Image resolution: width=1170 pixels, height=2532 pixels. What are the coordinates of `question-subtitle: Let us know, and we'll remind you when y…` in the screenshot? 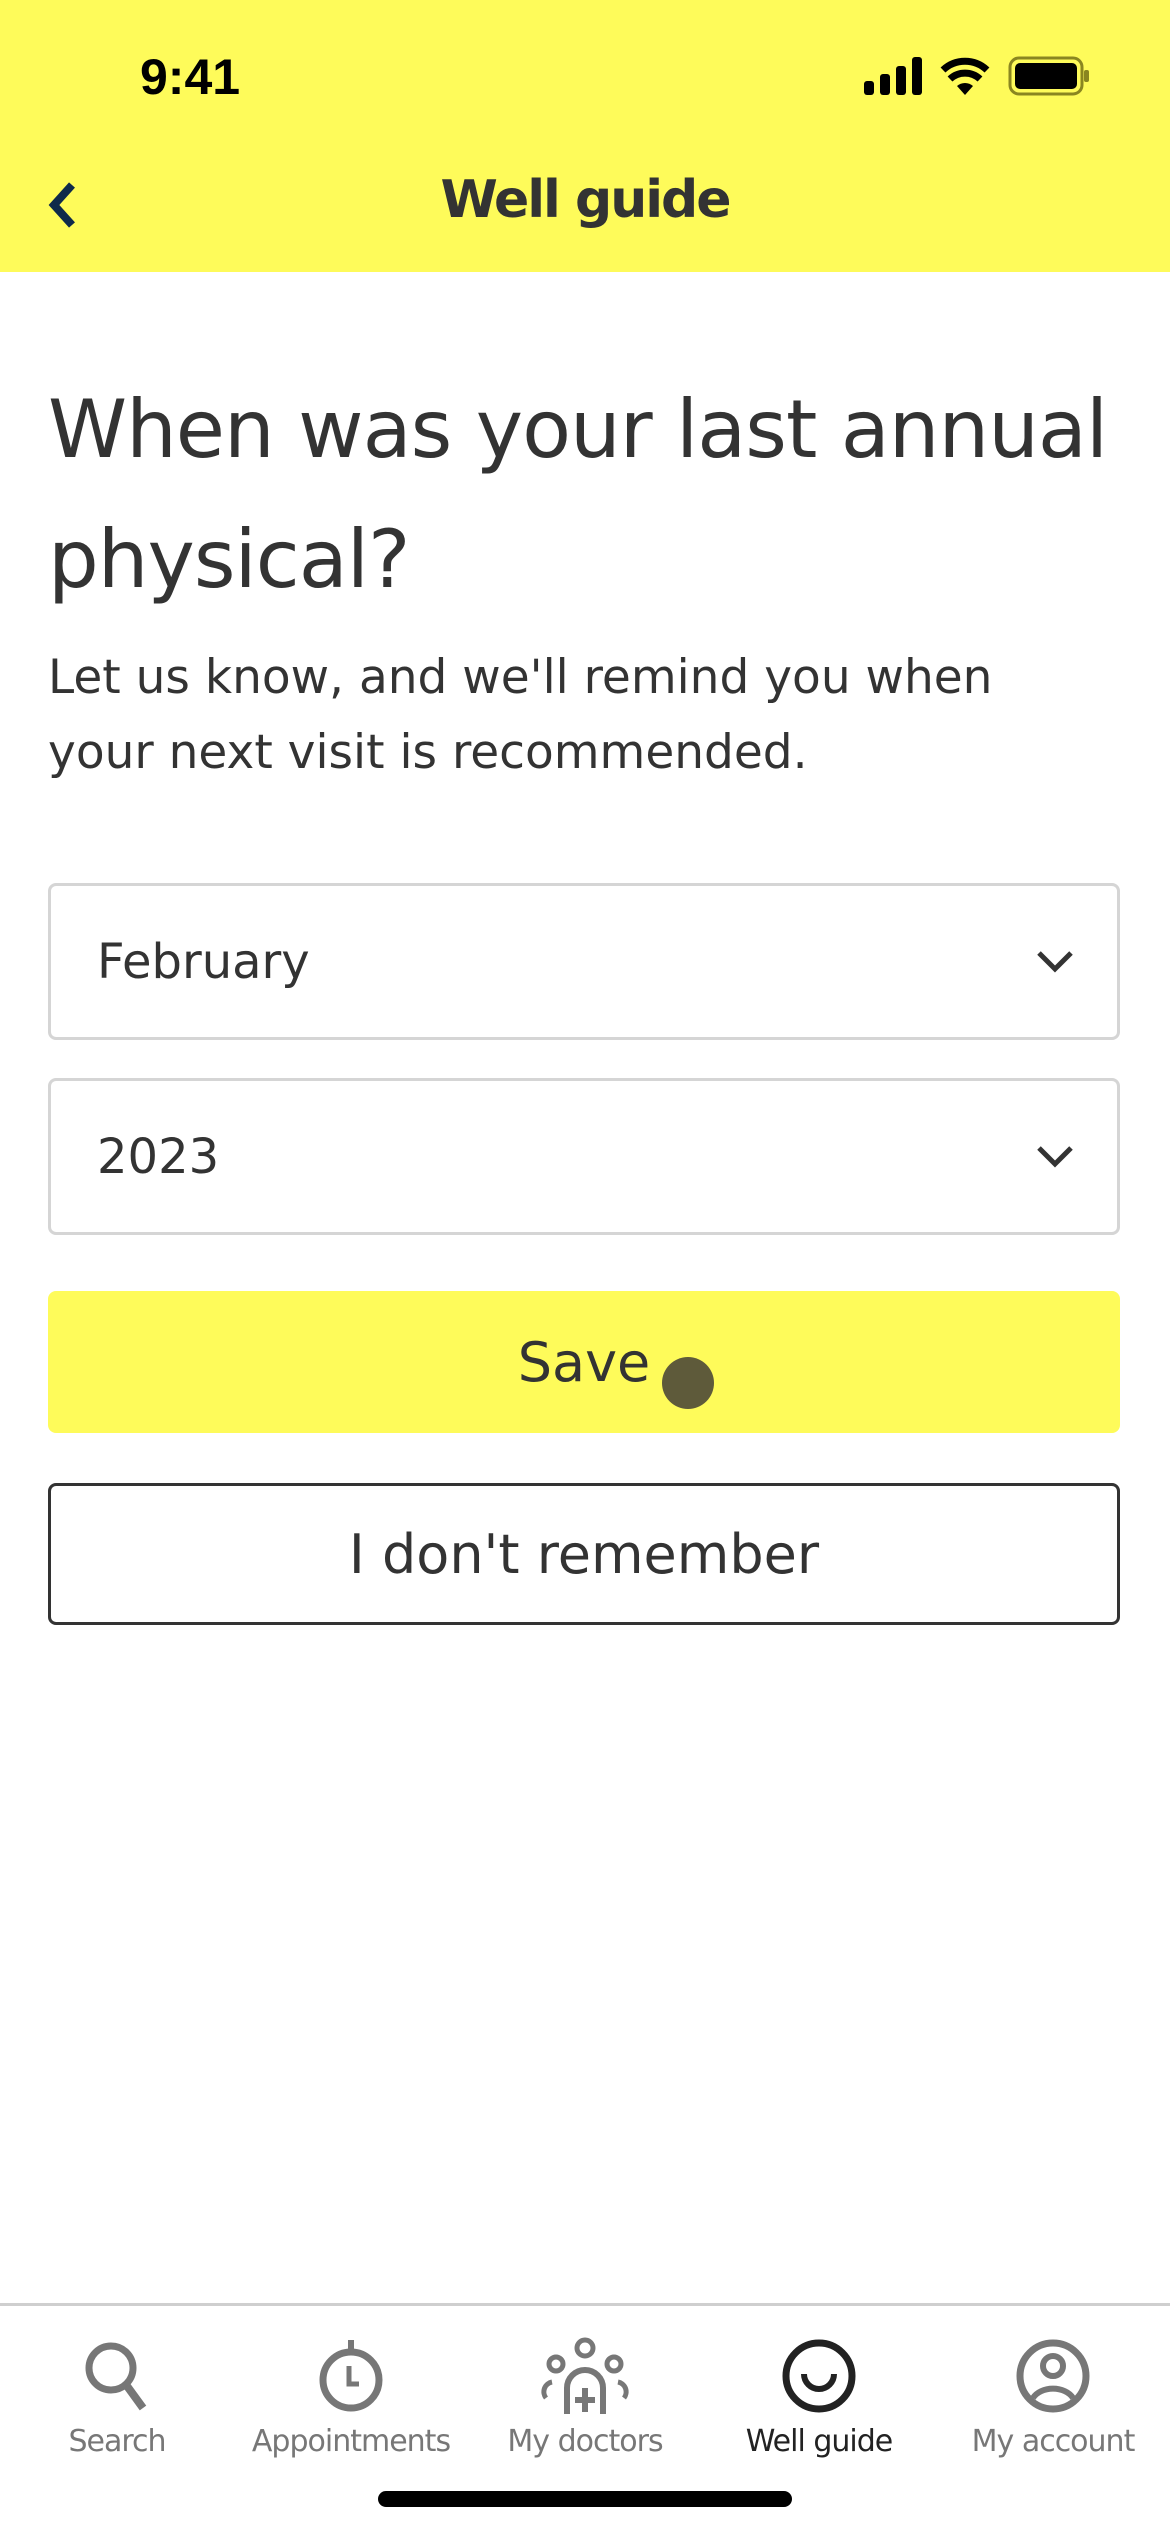 It's located at (520, 715).